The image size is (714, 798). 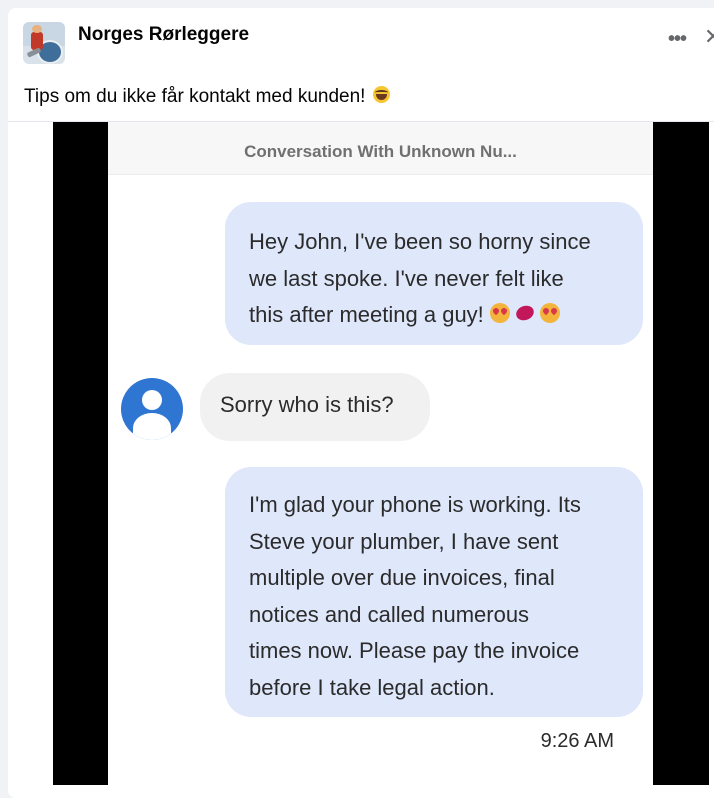 I want to click on message-line: Steve your plumber, I have sent, so click(x=404, y=541).